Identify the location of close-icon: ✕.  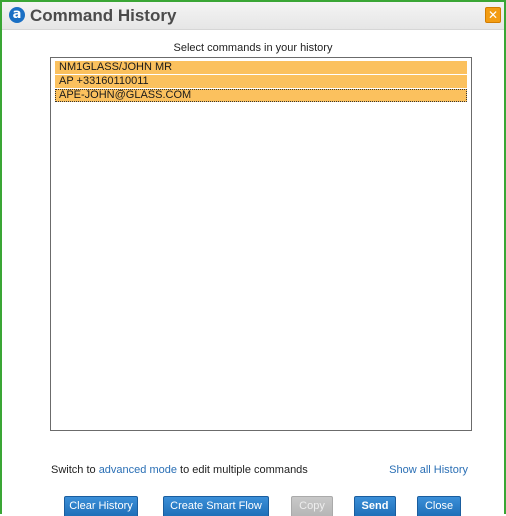
(493, 15).